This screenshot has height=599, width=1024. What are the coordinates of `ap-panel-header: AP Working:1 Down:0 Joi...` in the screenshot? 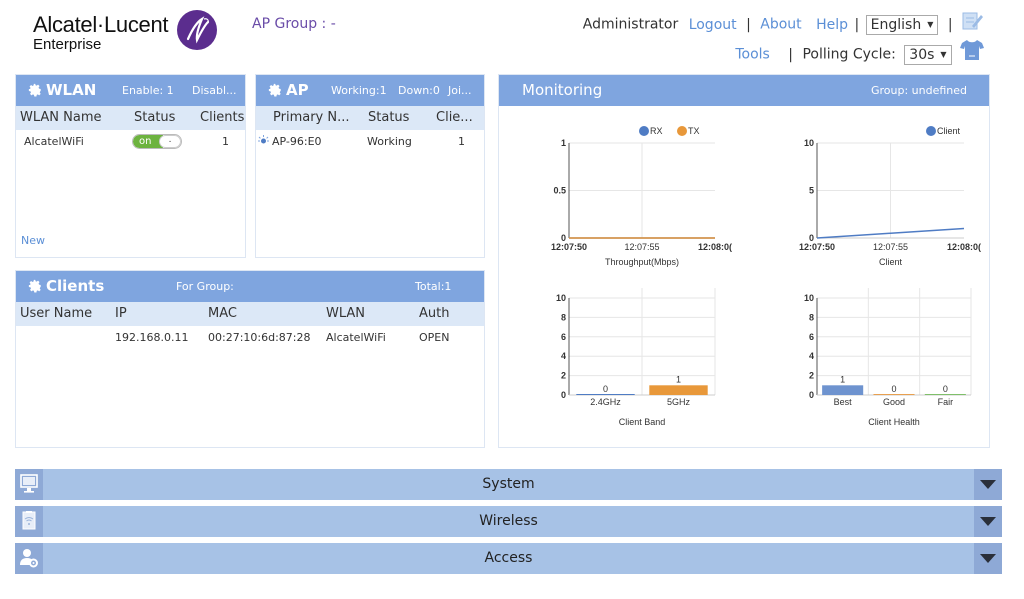 It's located at (370, 90).